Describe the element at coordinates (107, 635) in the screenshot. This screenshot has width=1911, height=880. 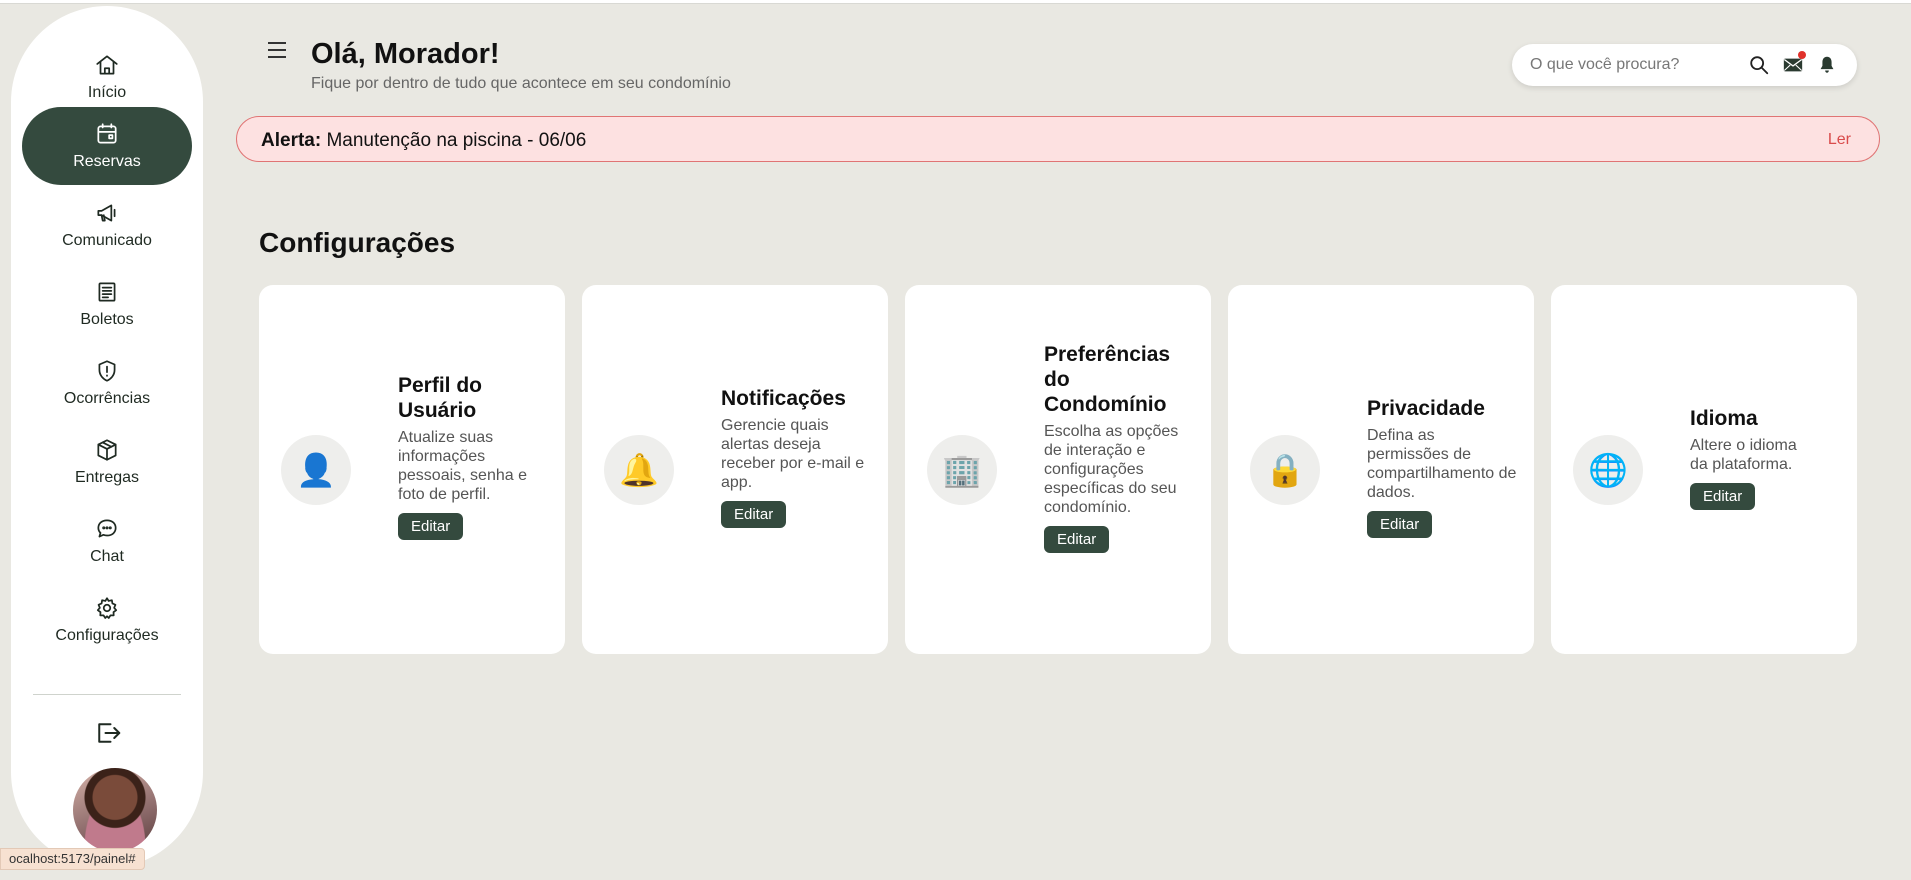
I see `sidebar-item-label: Configurações` at that location.